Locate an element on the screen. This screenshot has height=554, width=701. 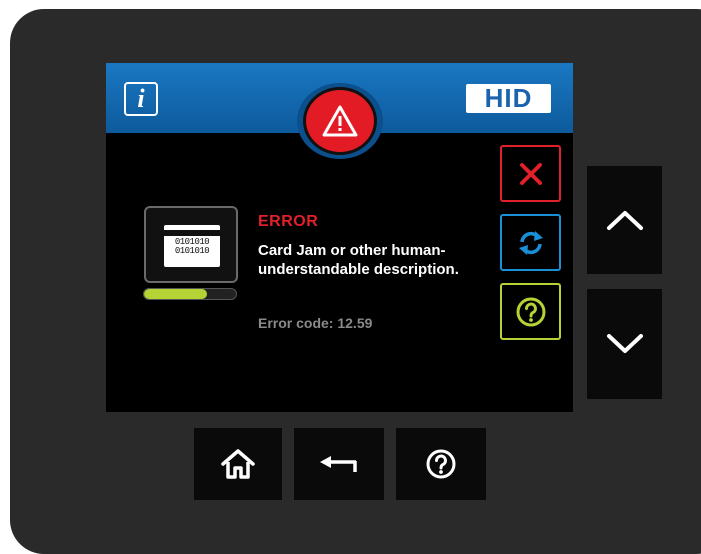
chevron-down-icon is located at coordinates (624, 343).